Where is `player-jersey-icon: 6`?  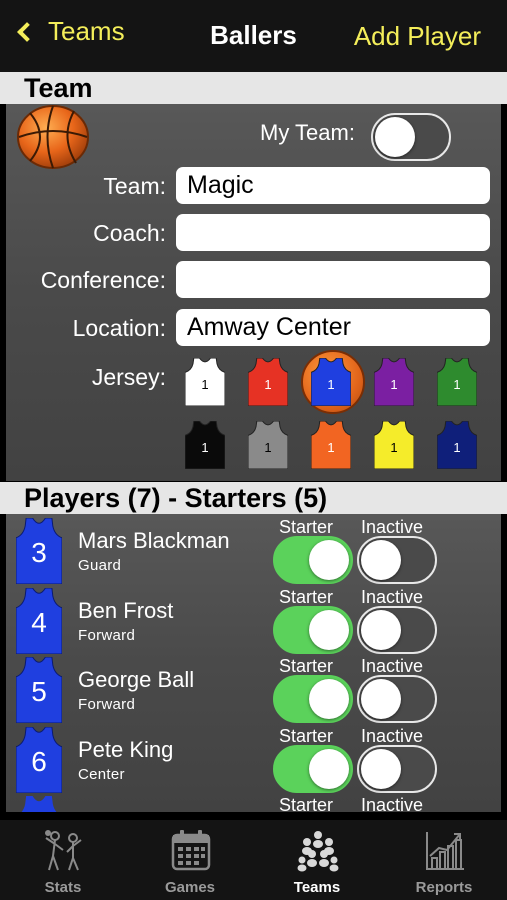
player-jersey-icon: 6 is located at coordinates (39, 759).